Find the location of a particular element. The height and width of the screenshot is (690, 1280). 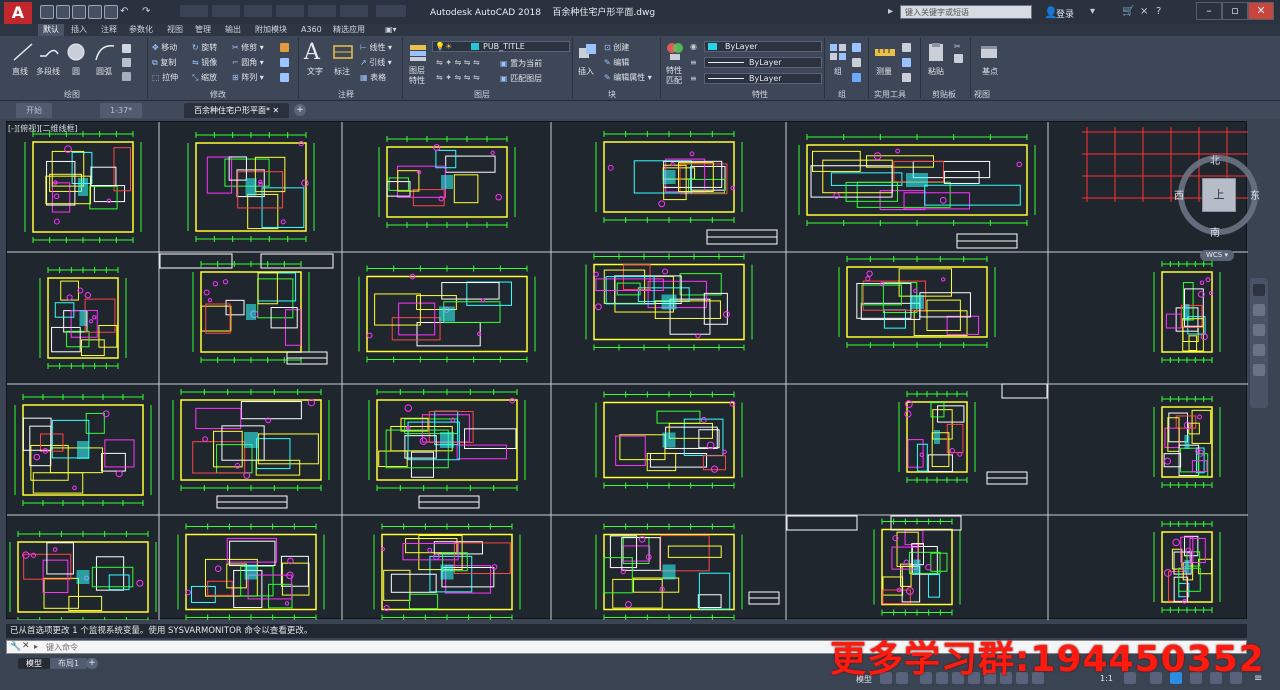

lineweight-dropdown: ByLayer is located at coordinates (763, 78).